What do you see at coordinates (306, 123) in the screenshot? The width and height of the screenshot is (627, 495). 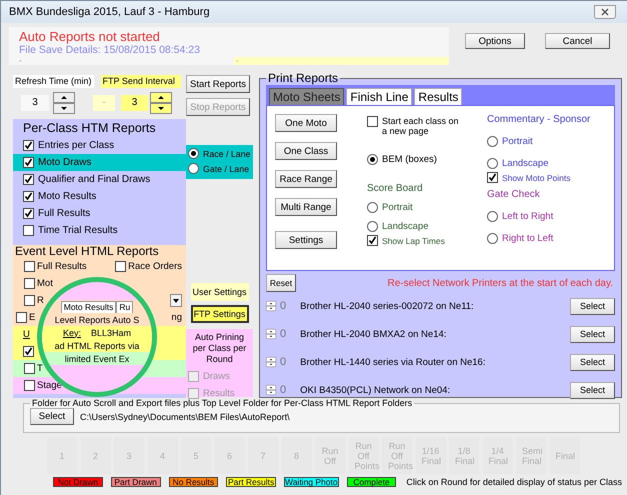 I see `print-button: One Moto` at bounding box center [306, 123].